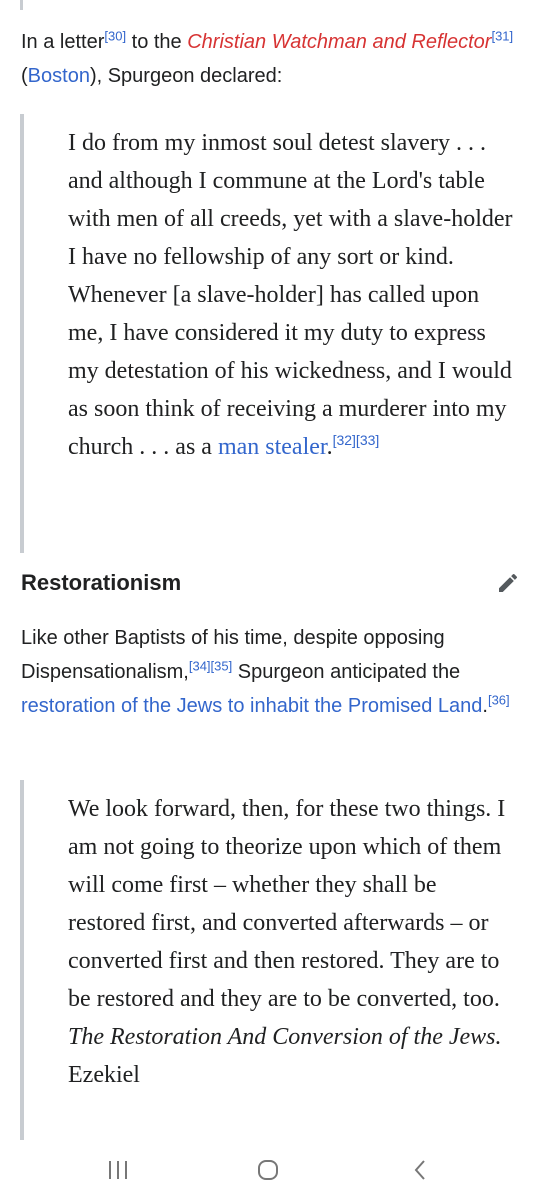 Image resolution: width=540 pixels, height=1200 pixels. I want to click on home-icon, so click(268, 1170).